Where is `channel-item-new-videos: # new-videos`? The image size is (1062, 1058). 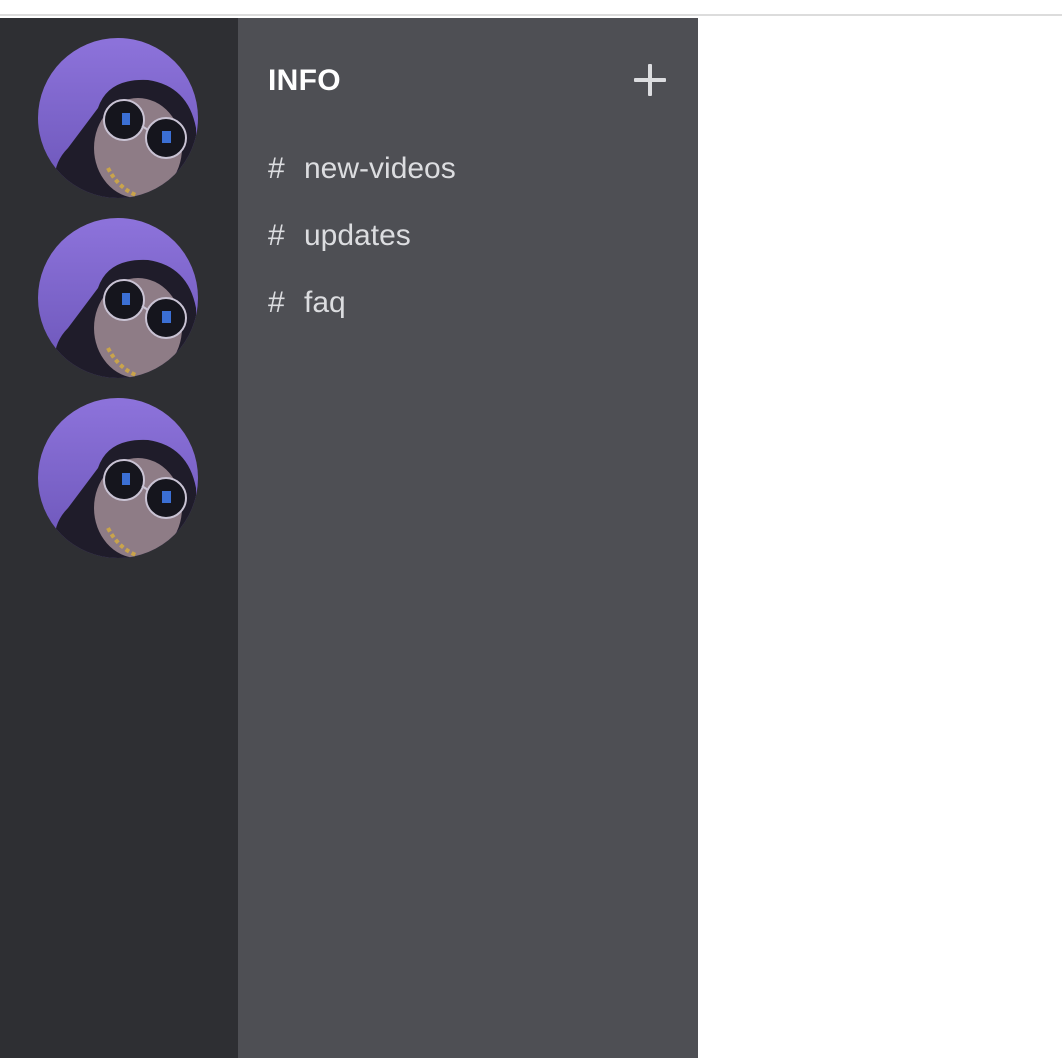
channel-item-new-videos: # new-videos is located at coordinates (362, 168).